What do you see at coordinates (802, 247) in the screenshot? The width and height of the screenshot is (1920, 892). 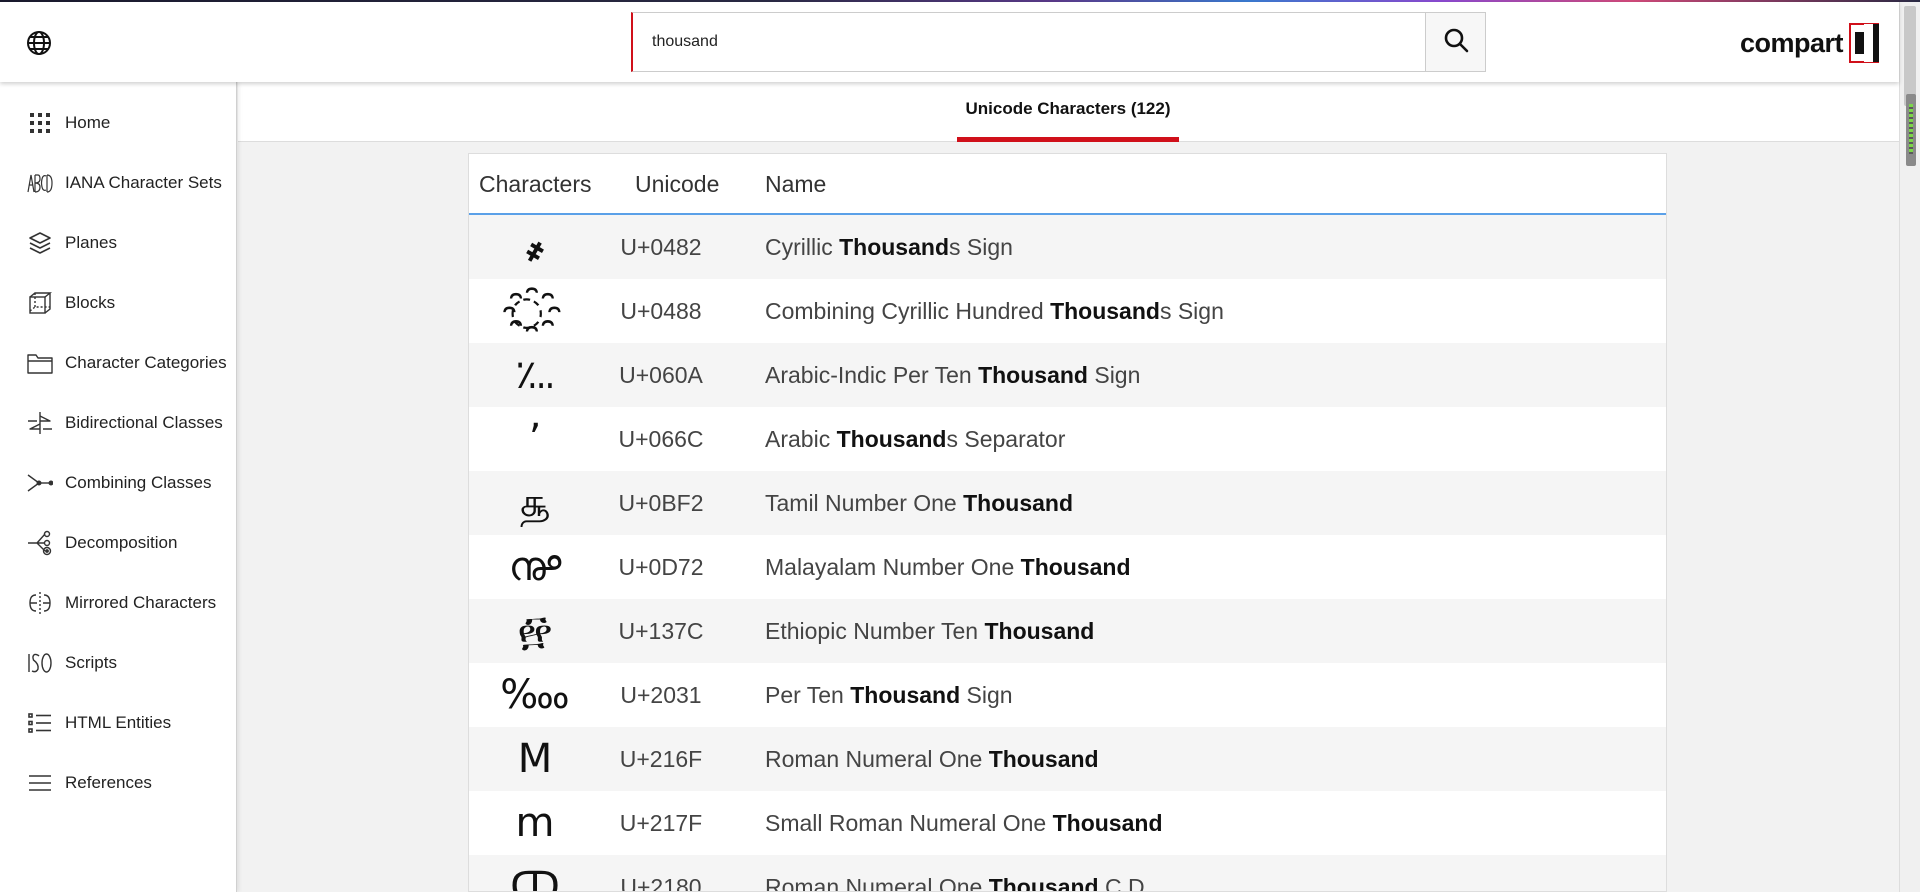 I see `name-text: Cyrillic` at bounding box center [802, 247].